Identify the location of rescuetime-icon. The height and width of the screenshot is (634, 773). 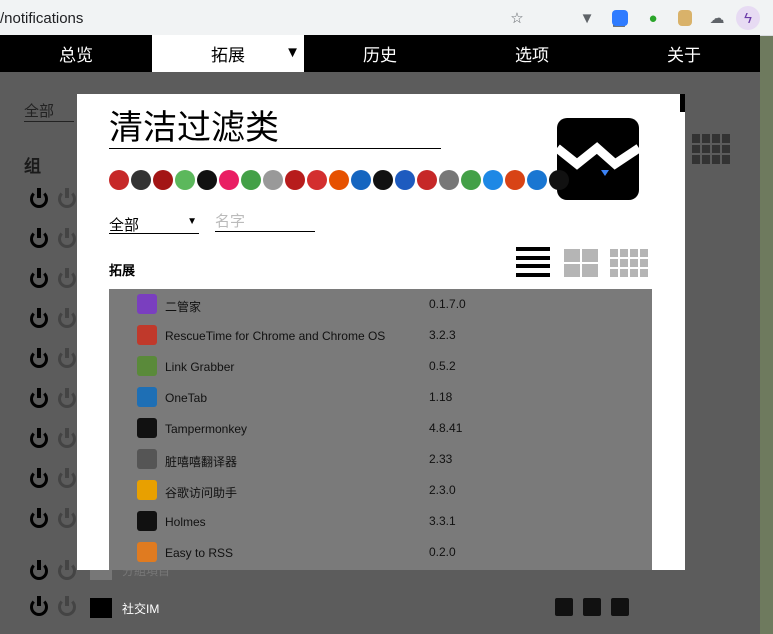
(147, 335).